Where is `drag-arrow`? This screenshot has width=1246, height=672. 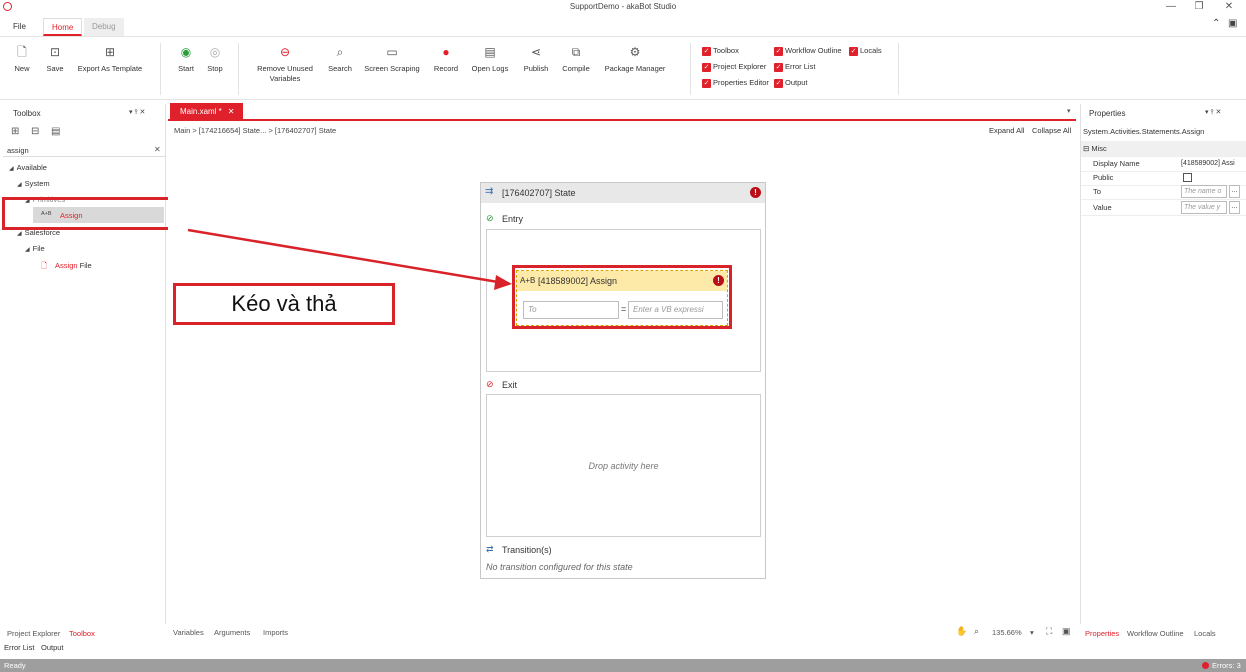 drag-arrow is located at coordinates (349, 259).